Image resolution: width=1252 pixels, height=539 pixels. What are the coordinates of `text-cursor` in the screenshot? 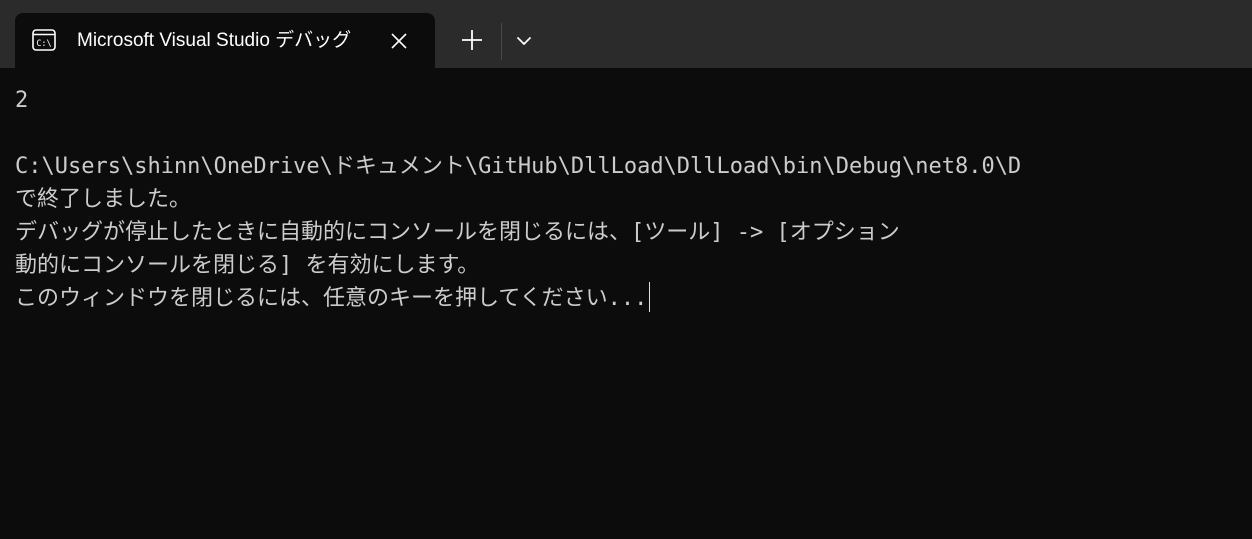 It's located at (650, 297).